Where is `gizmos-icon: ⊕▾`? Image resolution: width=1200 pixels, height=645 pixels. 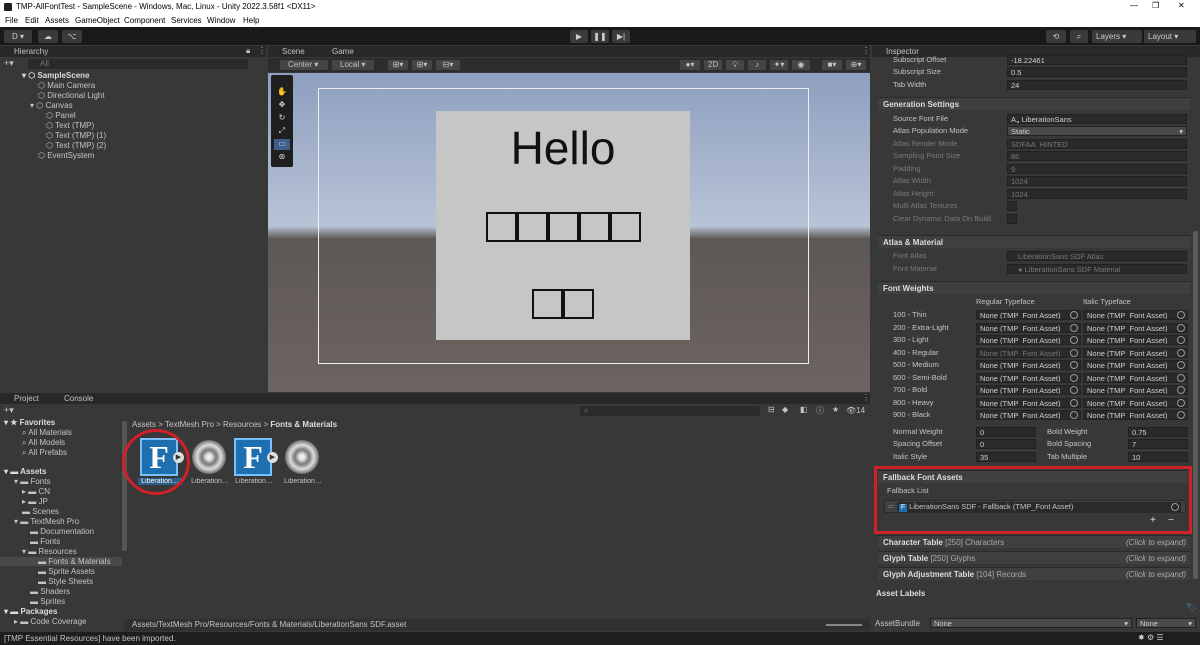
gizmos-icon: ⊕▾ is located at coordinates (856, 65).